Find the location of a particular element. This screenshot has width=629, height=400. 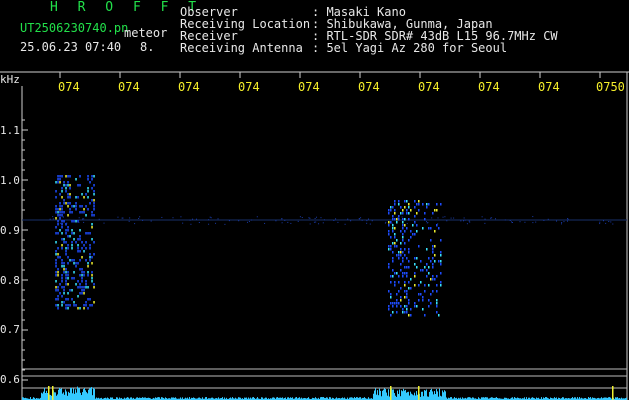

meteor-label: meteor is located at coordinates (146, 33).